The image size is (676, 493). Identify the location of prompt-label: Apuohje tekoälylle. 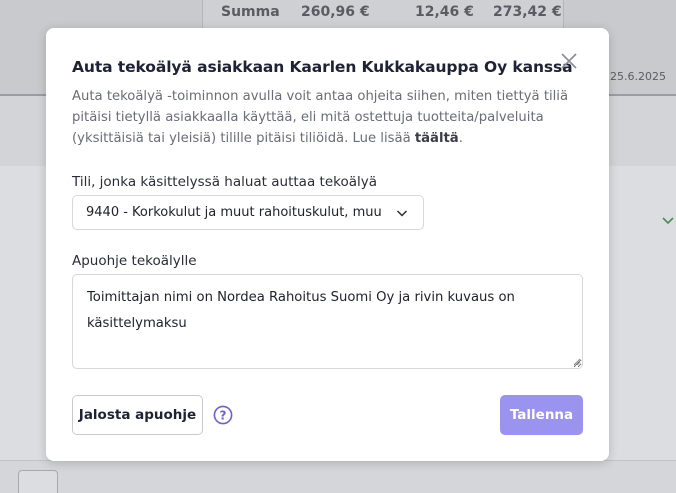
(134, 261).